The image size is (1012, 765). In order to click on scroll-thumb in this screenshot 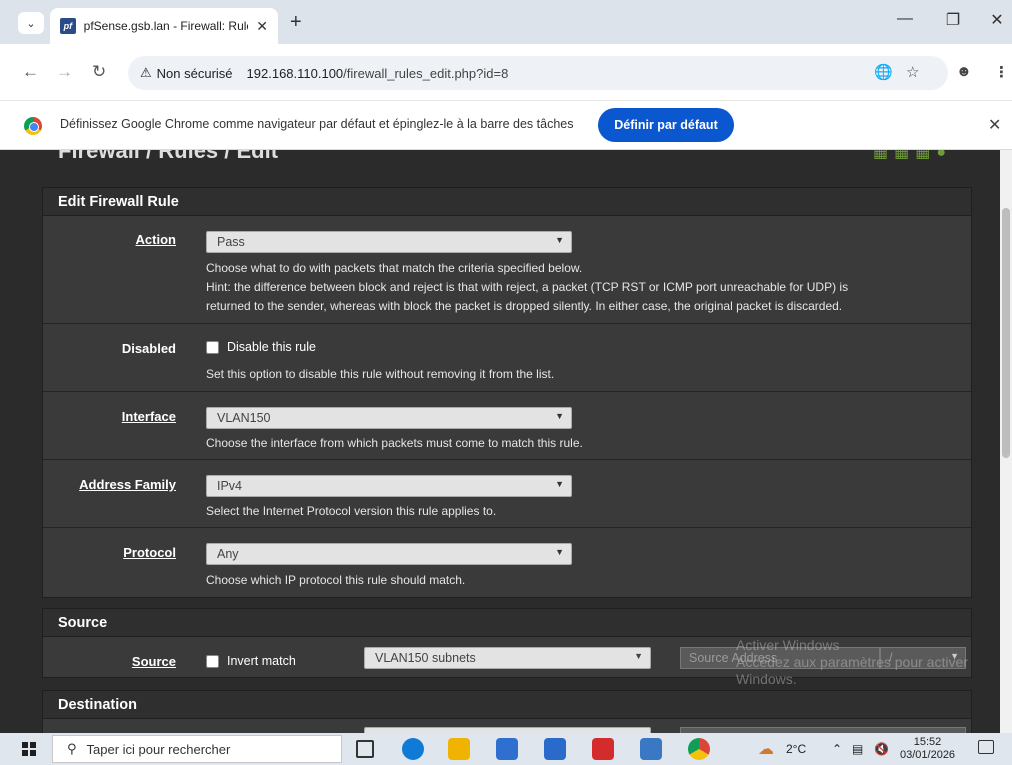, I will do `click(1006, 333)`.